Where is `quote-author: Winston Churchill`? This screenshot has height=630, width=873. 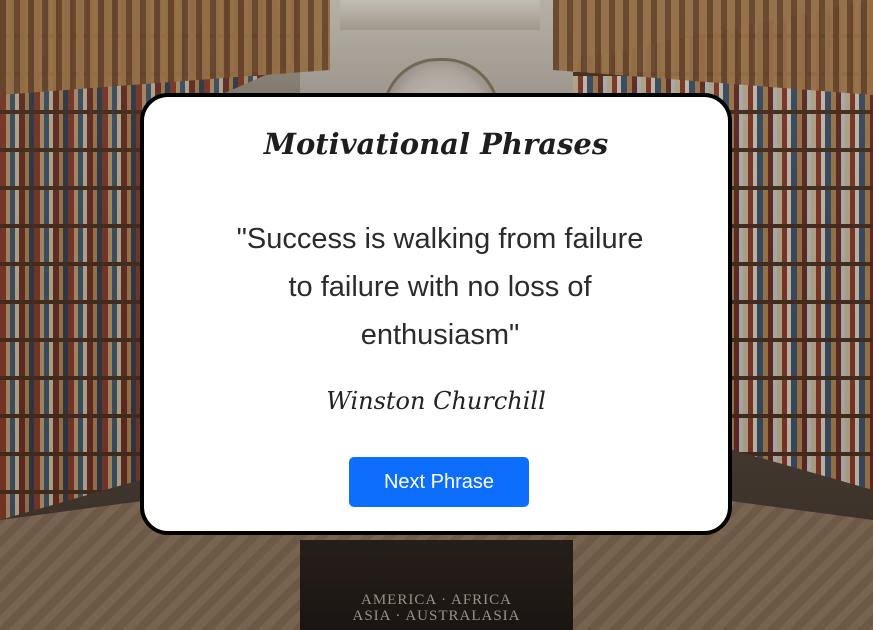
quote-author: Winston Churchill is located at coordinates (436, 401).